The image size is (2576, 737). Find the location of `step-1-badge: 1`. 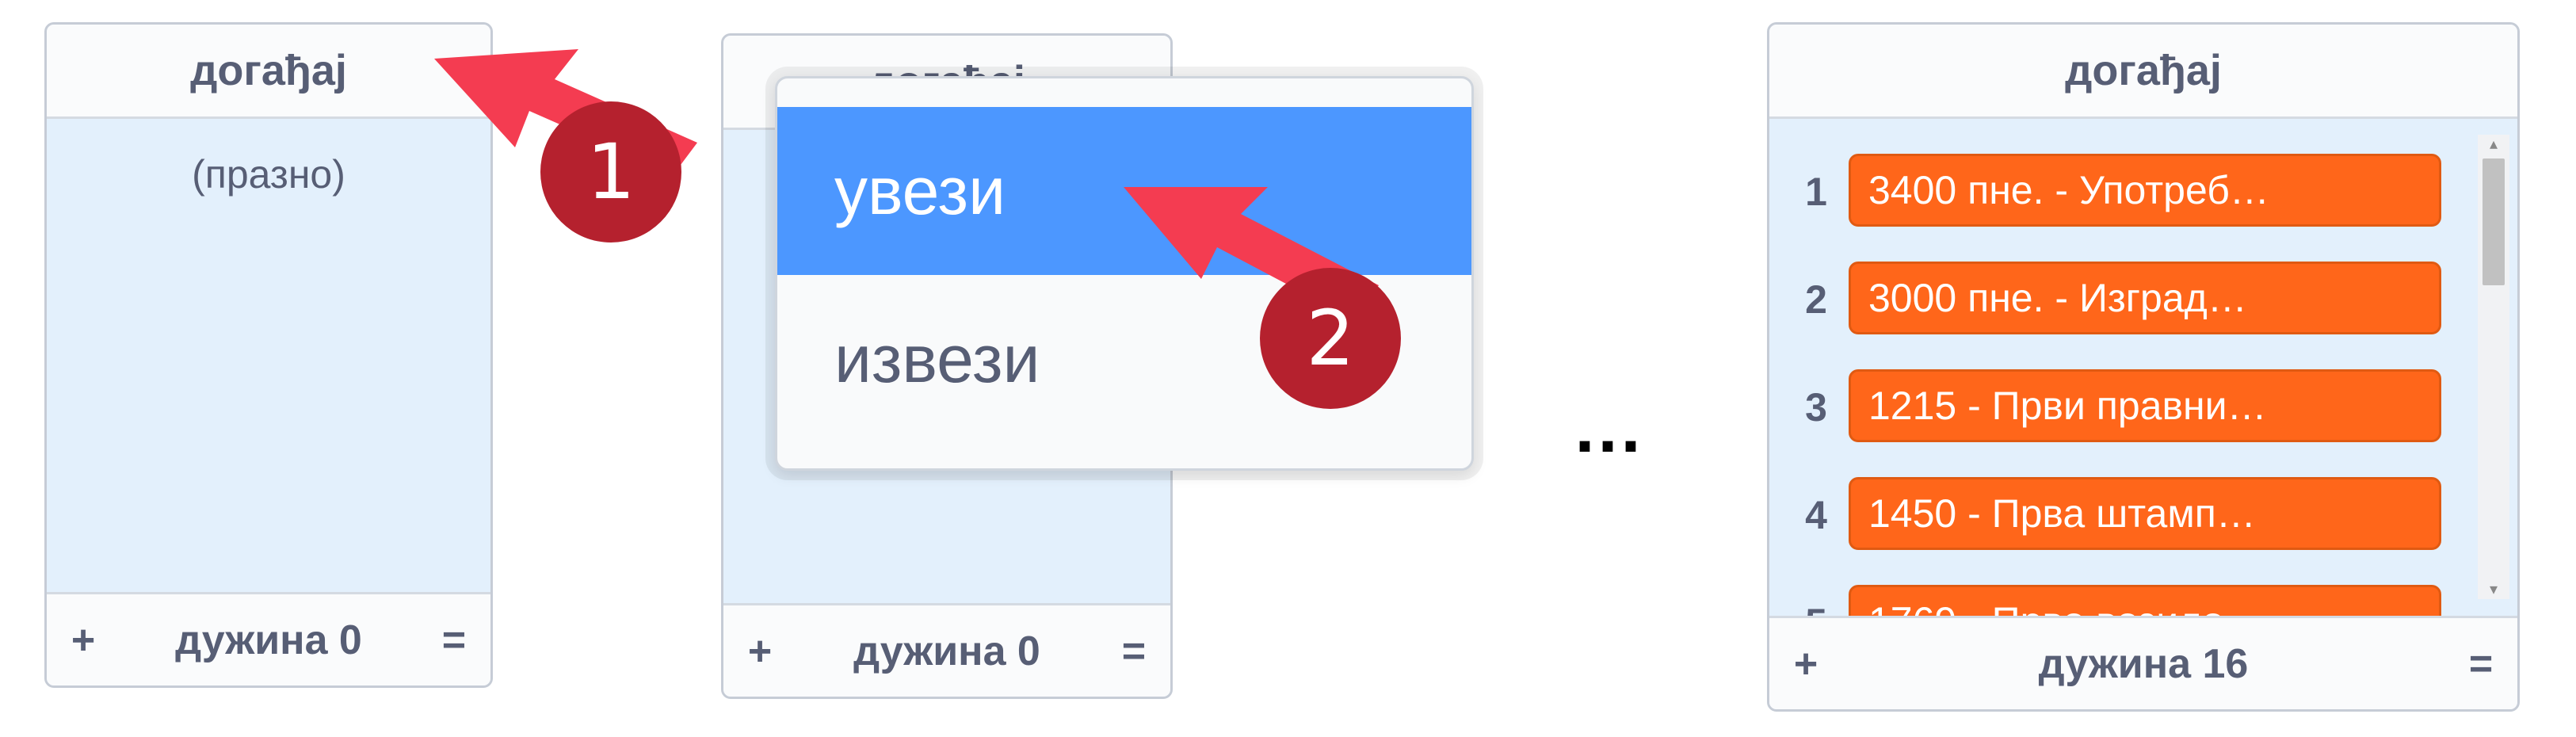

step-1-badge: 1 is located at coordinates (610, 171).